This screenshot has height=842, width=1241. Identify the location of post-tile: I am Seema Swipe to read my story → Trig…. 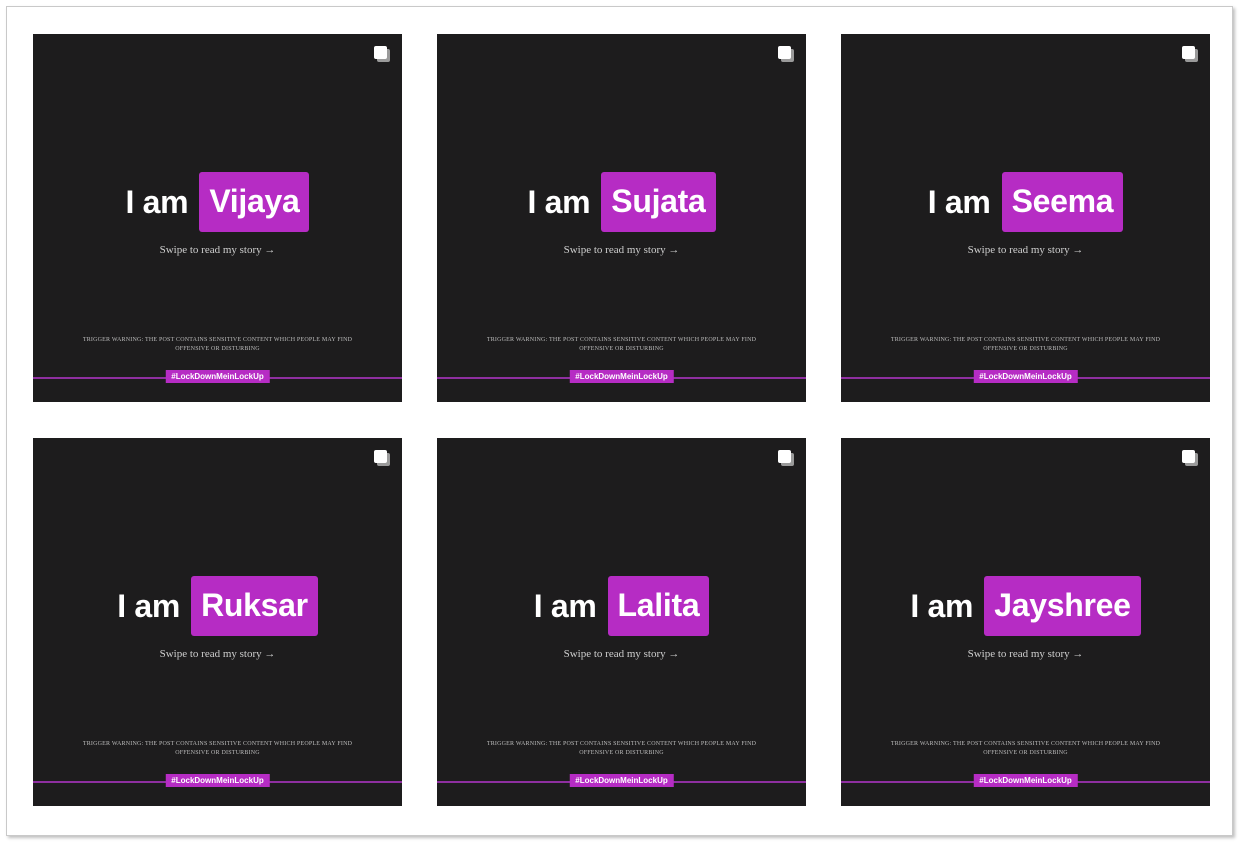
(1025, 218).